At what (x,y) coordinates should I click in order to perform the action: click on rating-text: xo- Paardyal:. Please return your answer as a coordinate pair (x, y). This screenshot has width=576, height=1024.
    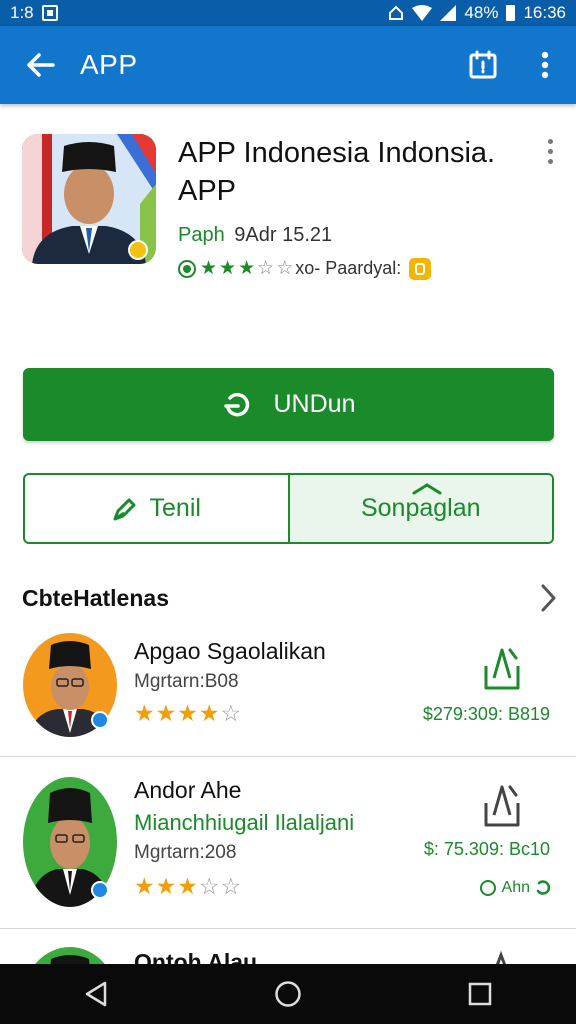
    Looking at the image, I should click on (348, 268).